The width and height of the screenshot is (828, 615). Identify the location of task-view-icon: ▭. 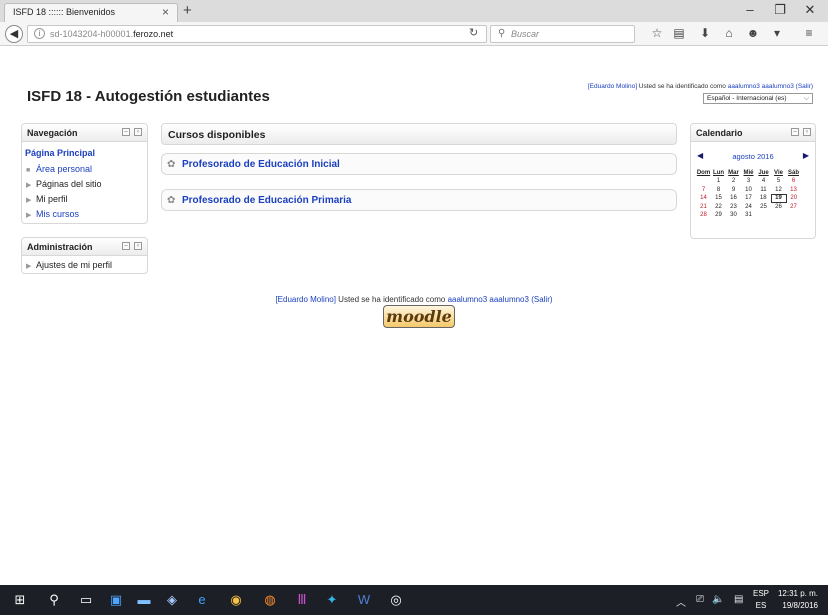
(86, 600).